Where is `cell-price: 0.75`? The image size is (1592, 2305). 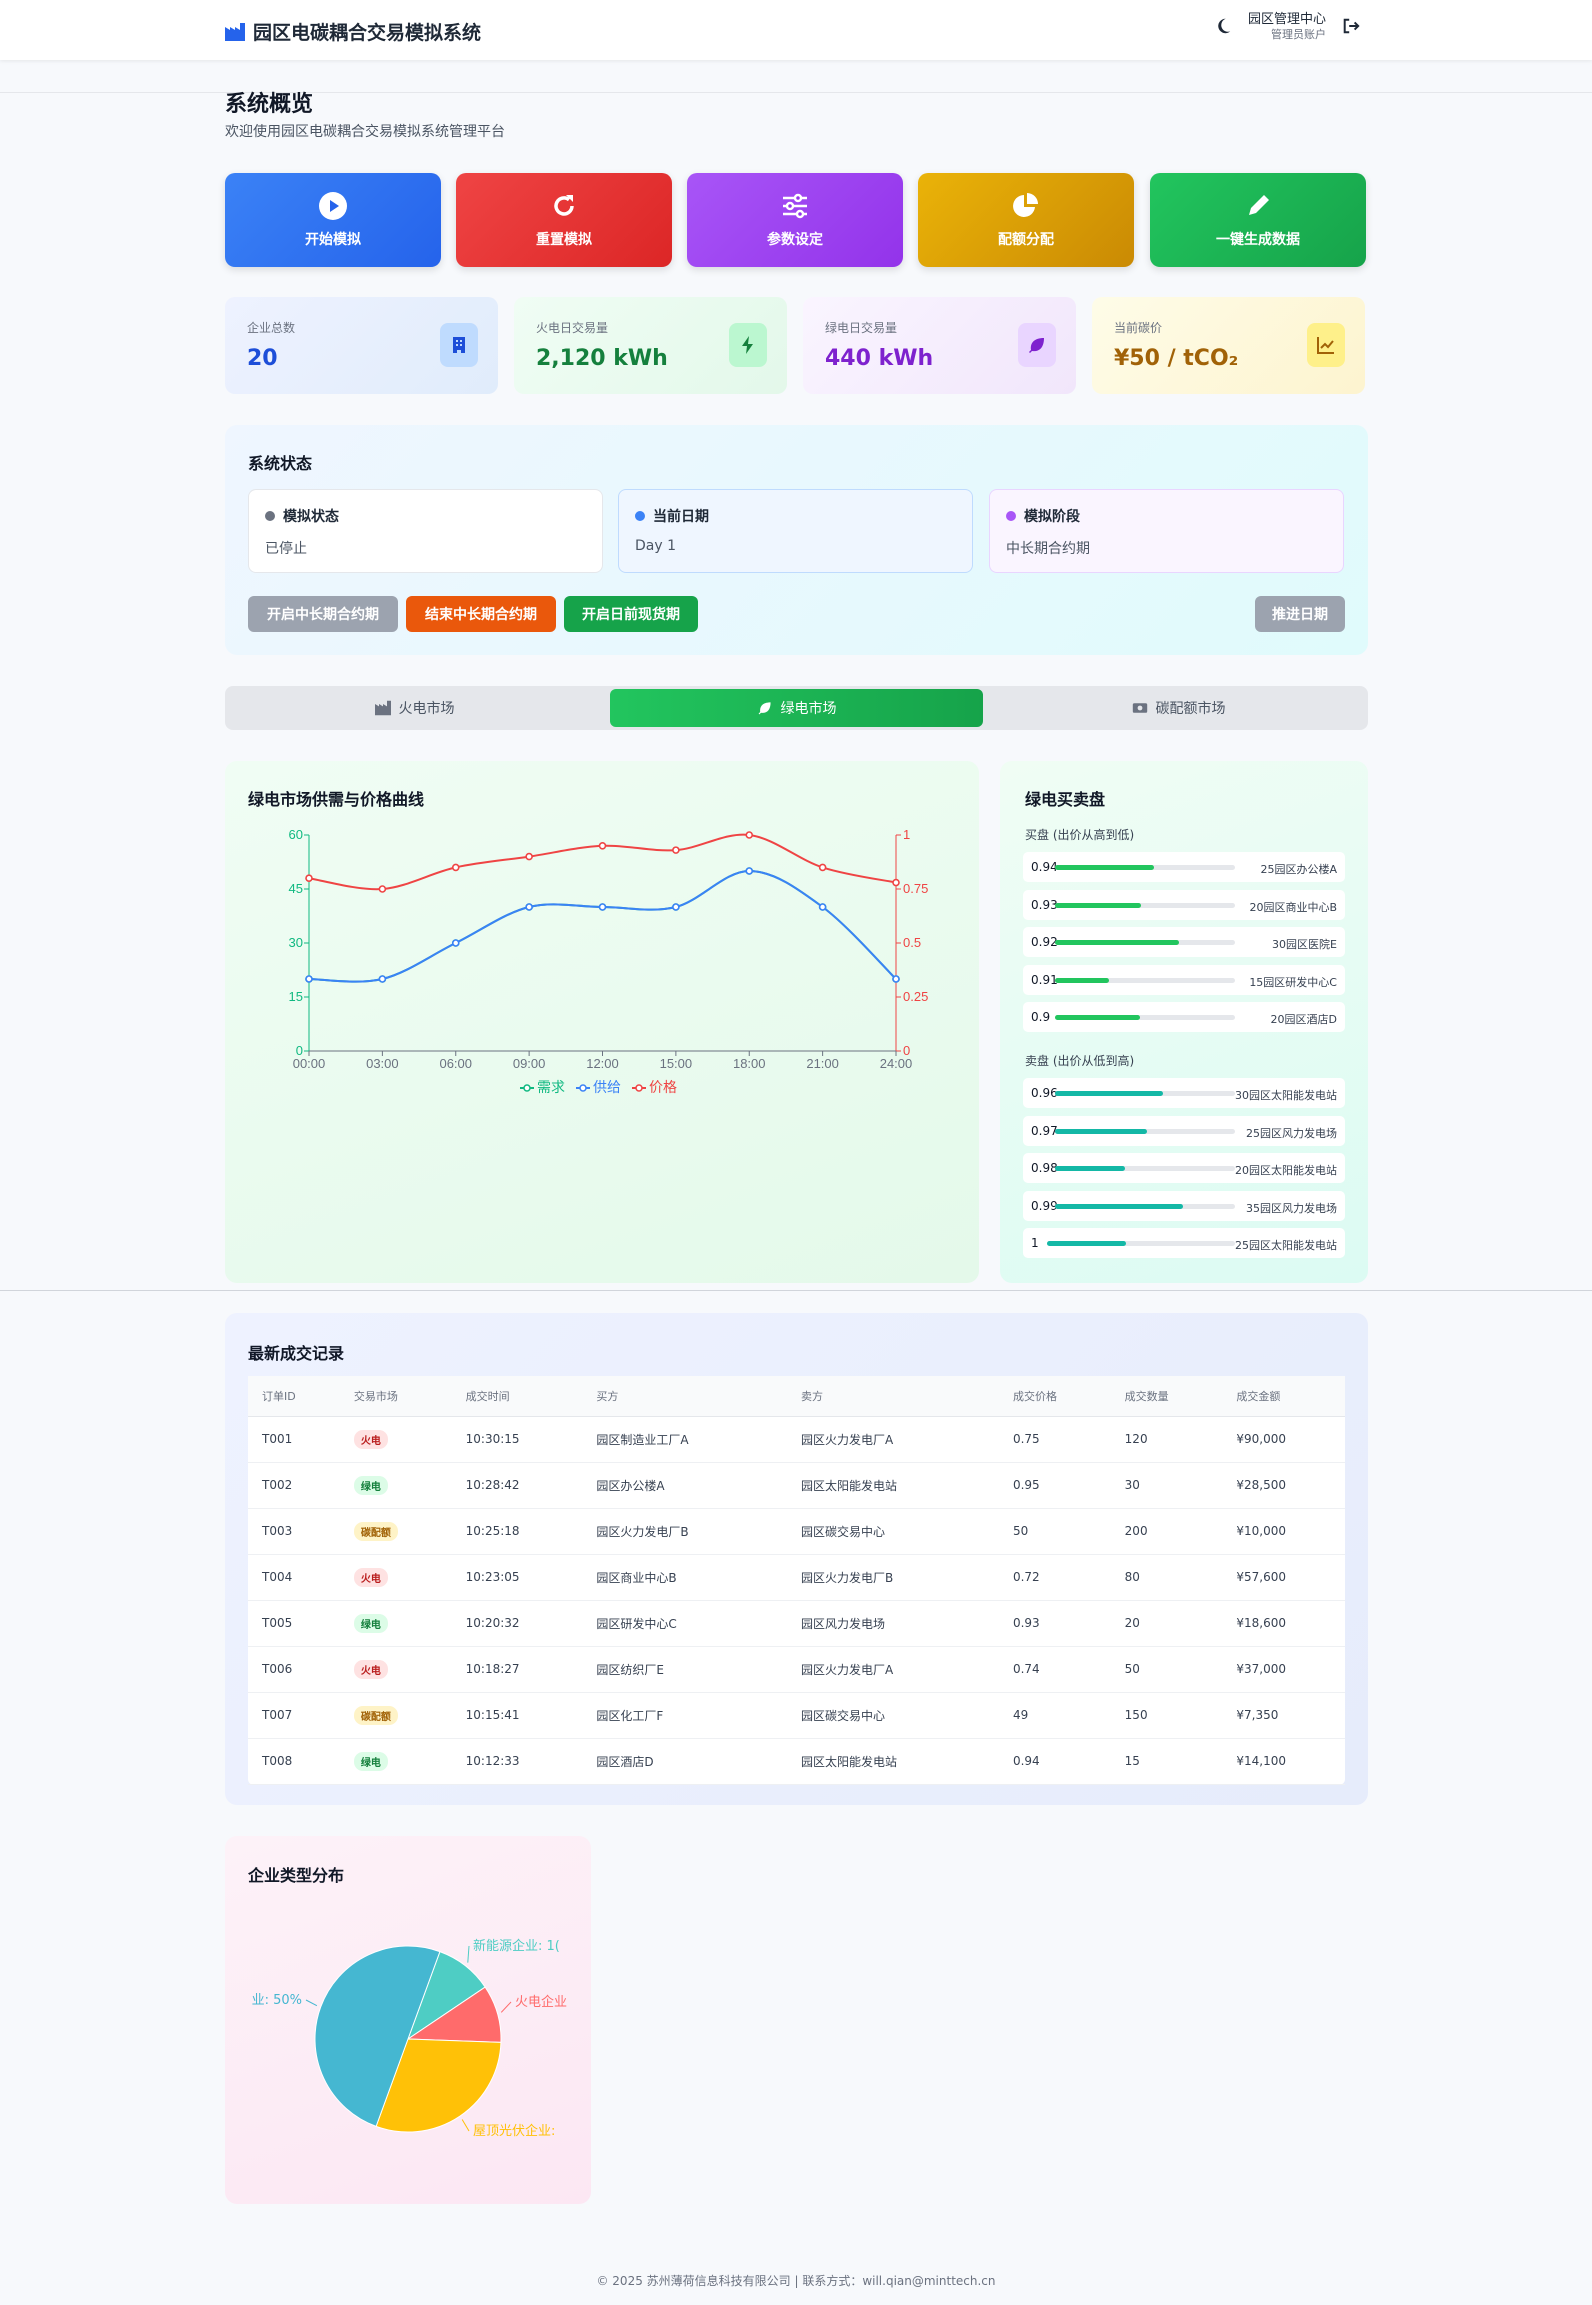
cell-price: 0.75 is located at coordinates (1054, 1439).